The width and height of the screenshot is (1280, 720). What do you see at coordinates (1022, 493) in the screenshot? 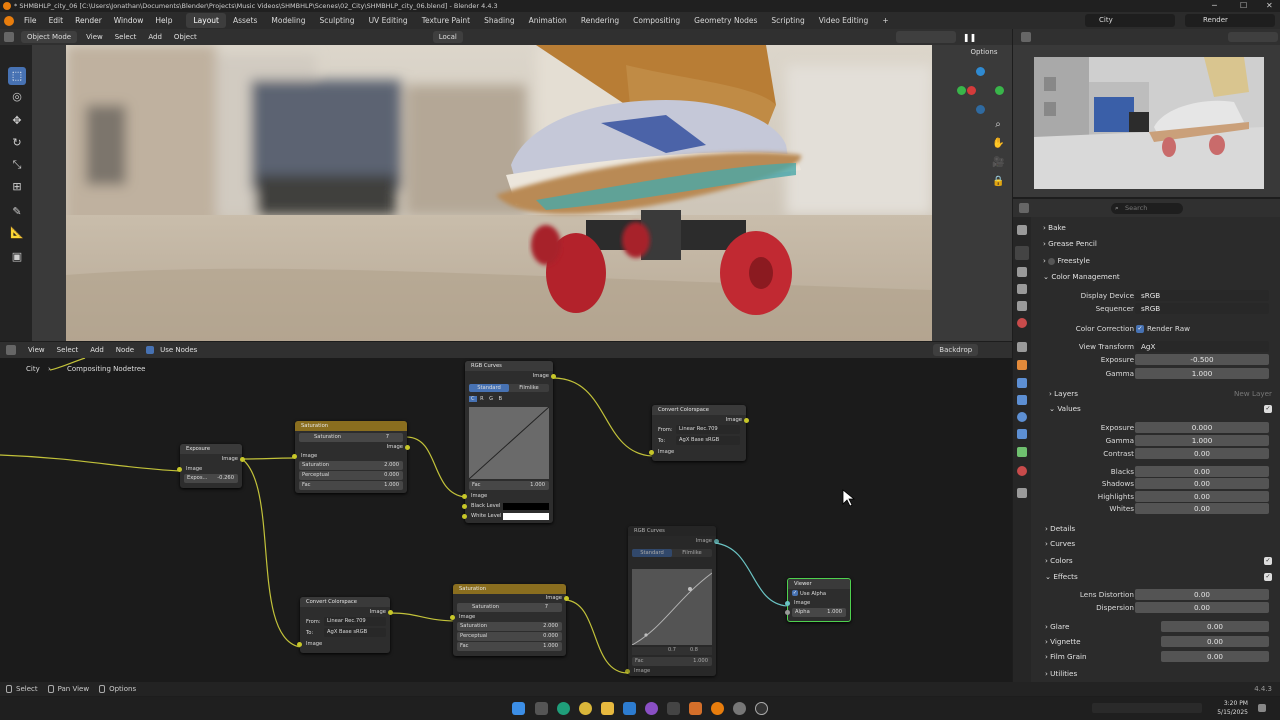
I see `texture-tab-icon` at bounding box center [1022, 493].